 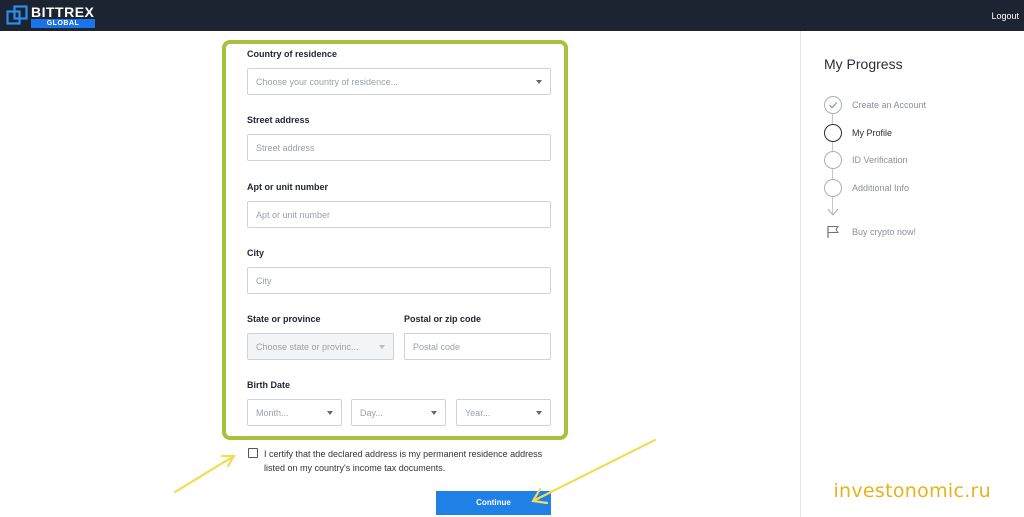 What do you see at coordinates (253, 453) in the screenshot?
I see `certify-checkbox` at bounding box center [253, 453].